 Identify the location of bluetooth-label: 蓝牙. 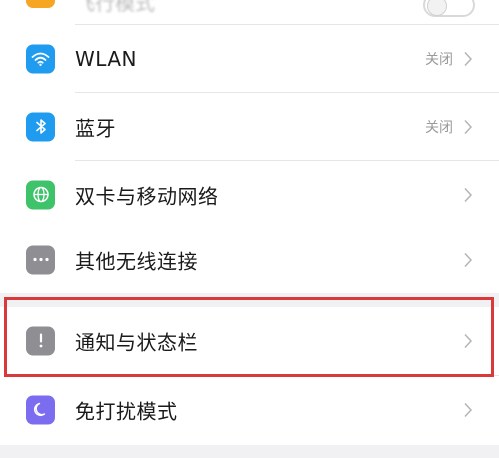
(95, 128).